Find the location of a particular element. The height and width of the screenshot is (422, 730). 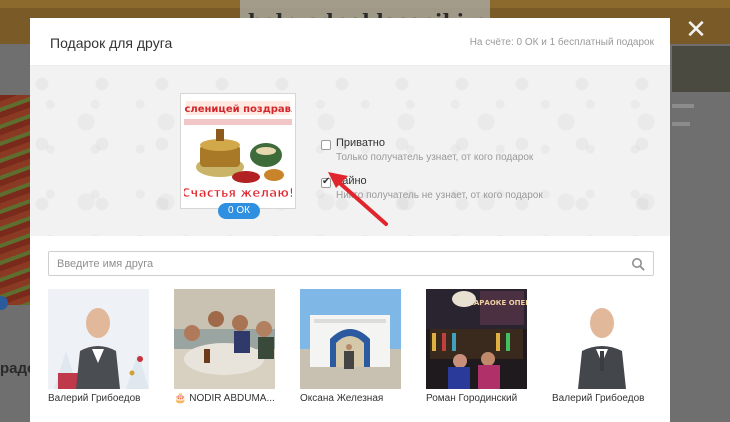

background-thumbnail is located at coordinates (701, 69).